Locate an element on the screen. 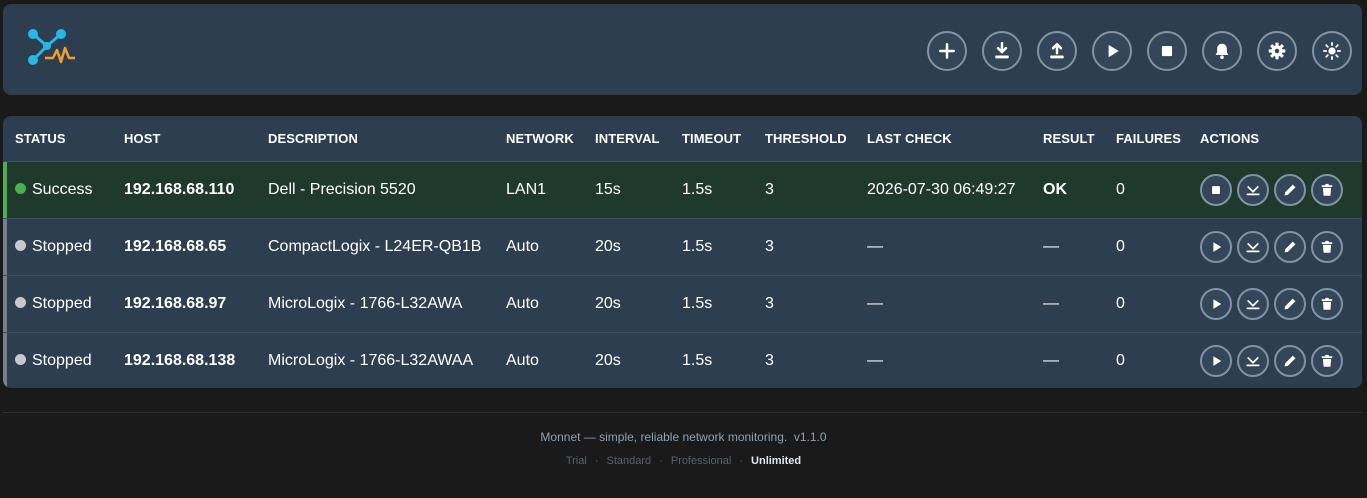 The width and height of the screenshot is (1367, 498). column-header-interval: INTERVAL is located at coordinates (626, 138).